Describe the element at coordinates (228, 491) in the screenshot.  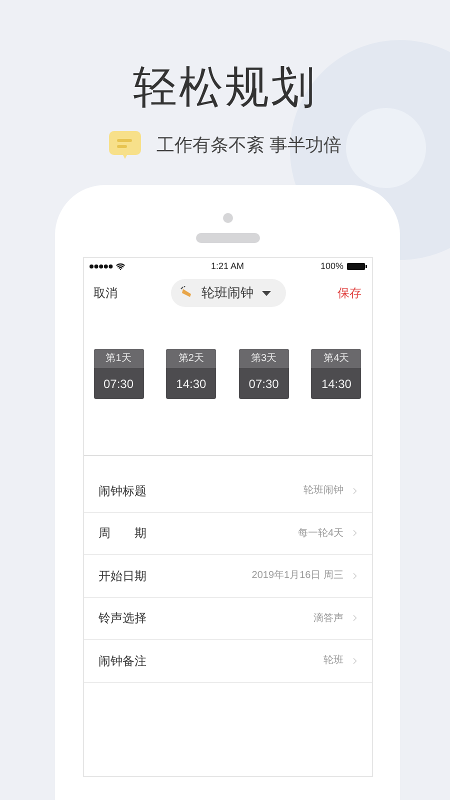
I see `settings-row: 闹钟标题 轮班闹钟` at that location.